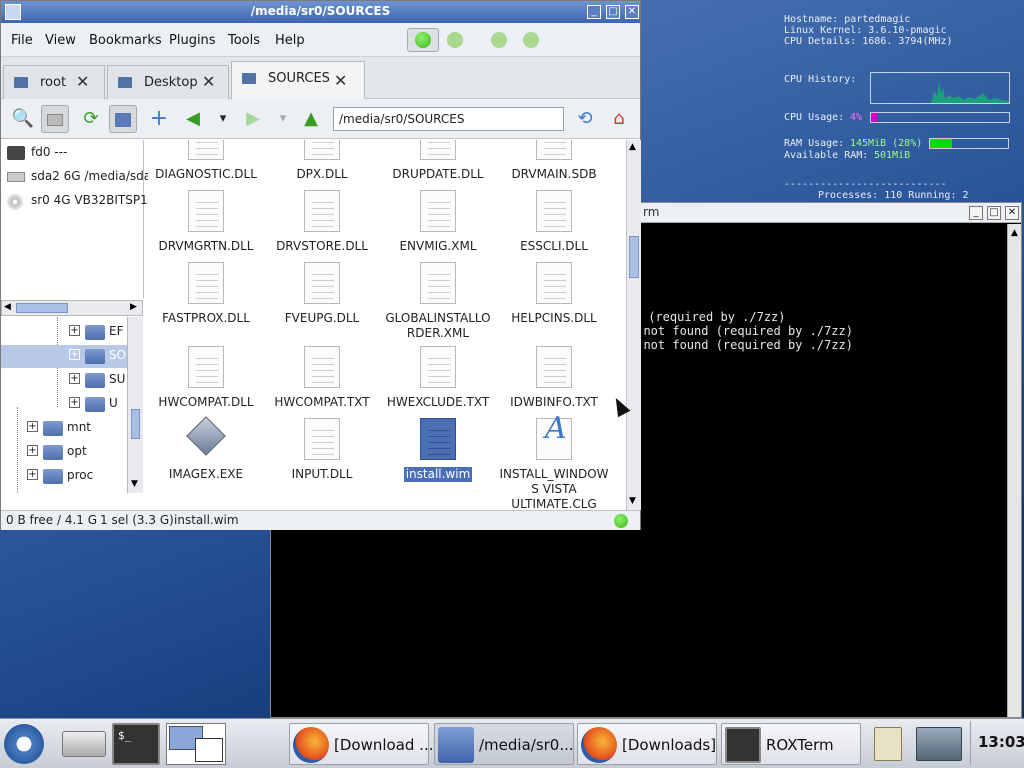  What do you see at coordinates (554, 461) in the screenshot?
I see `file-item: A INSTALL_WINDOW S VISTA ULTIMATE.CLG` at bounding box center [554, 461].